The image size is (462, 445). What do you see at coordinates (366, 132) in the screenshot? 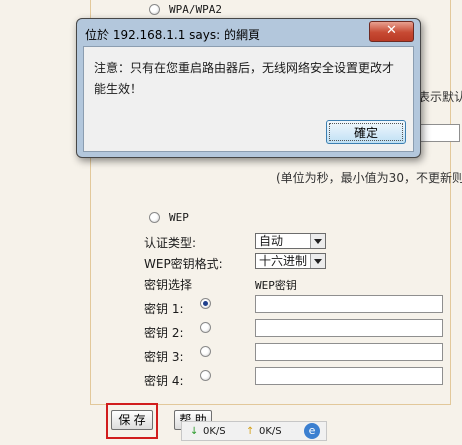
I see `ok-button: 確定` at bounding box center [366, 132].